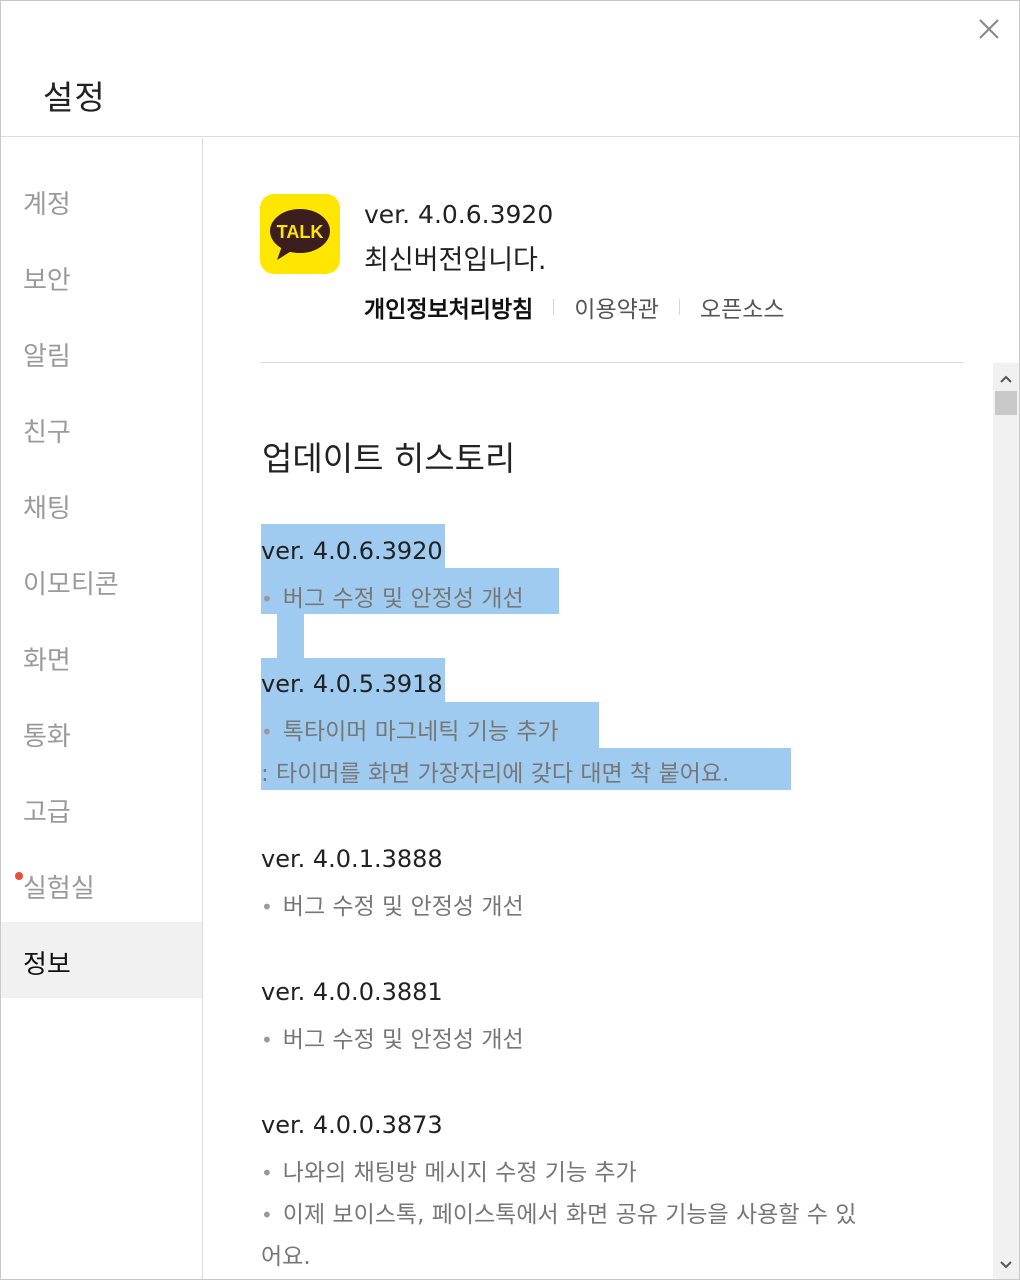 This screenshot has height=1280, width=1020. What do you see at coordinates (101, 960) in the screenshot?
I see `sidebar-item-info: 정보` at bounding box center [101, 960].